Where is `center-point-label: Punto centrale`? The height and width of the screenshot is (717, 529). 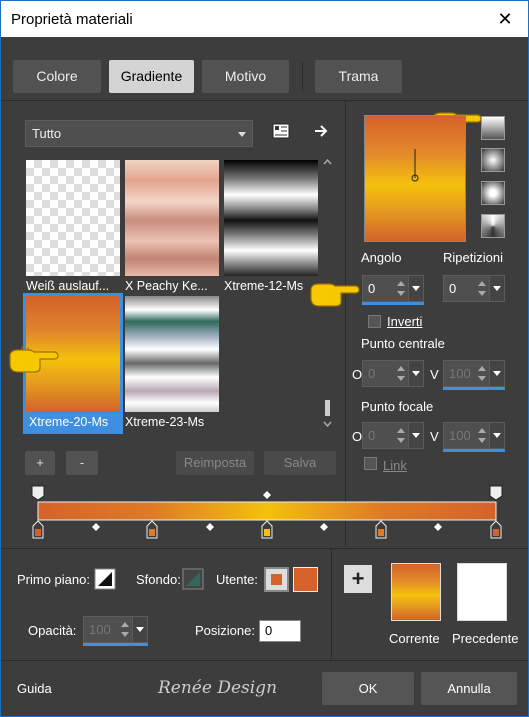
center-point-label: Punto centrale is located at coordinates (403, 343).